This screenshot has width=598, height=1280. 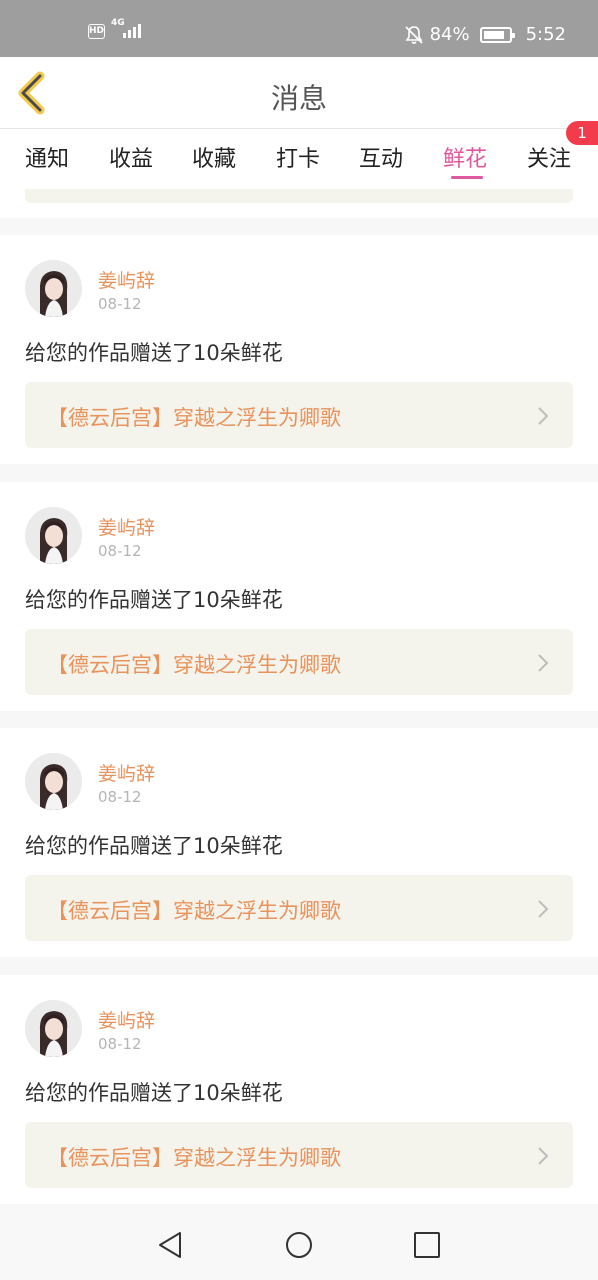 I want to click on back-triangle-icon, so click(x=171, y=1245).